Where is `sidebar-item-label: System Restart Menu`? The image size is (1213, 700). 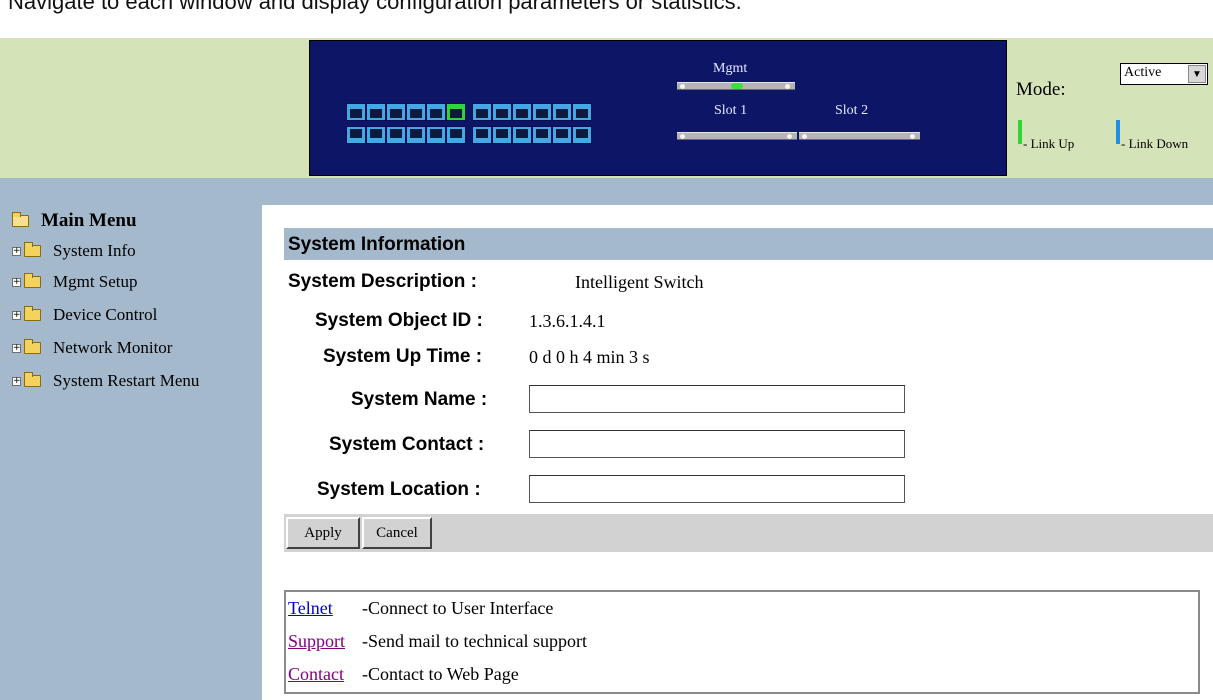 sidebar-item-label: System Restart Menu is located at coordinates (126, 380).